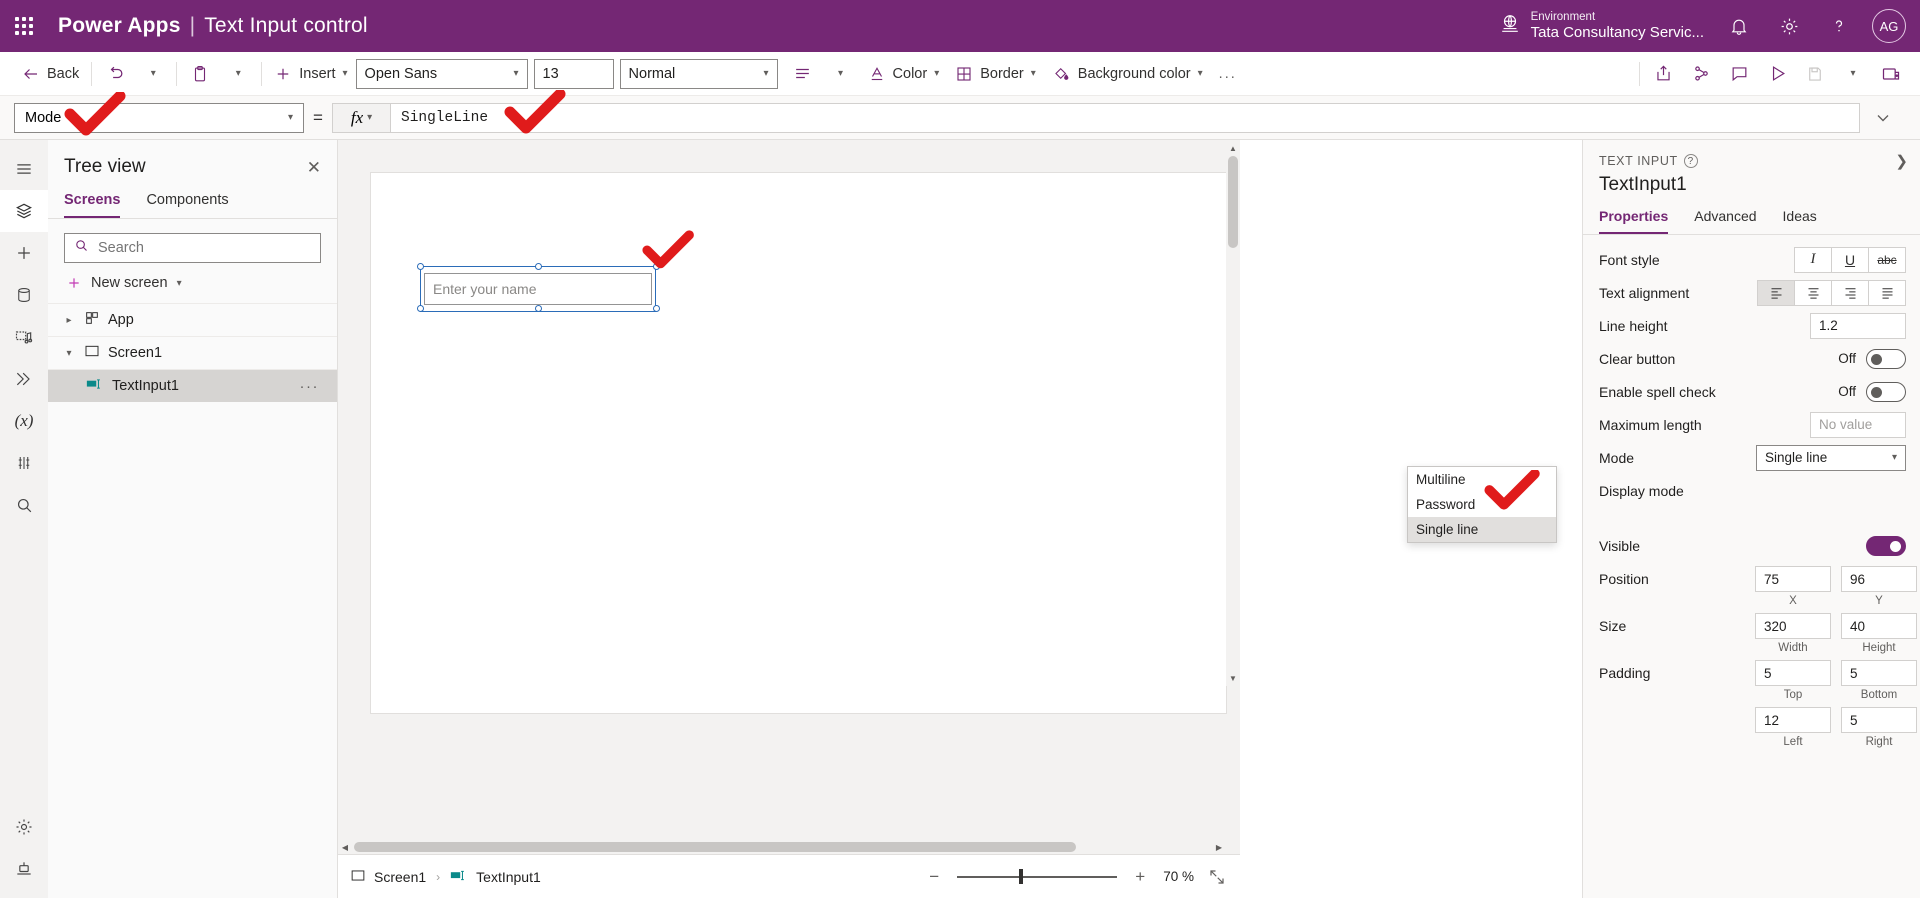 This screenshot has width=1920, height=898. I want to click on tab-screens: Screens, so click(92, 205).